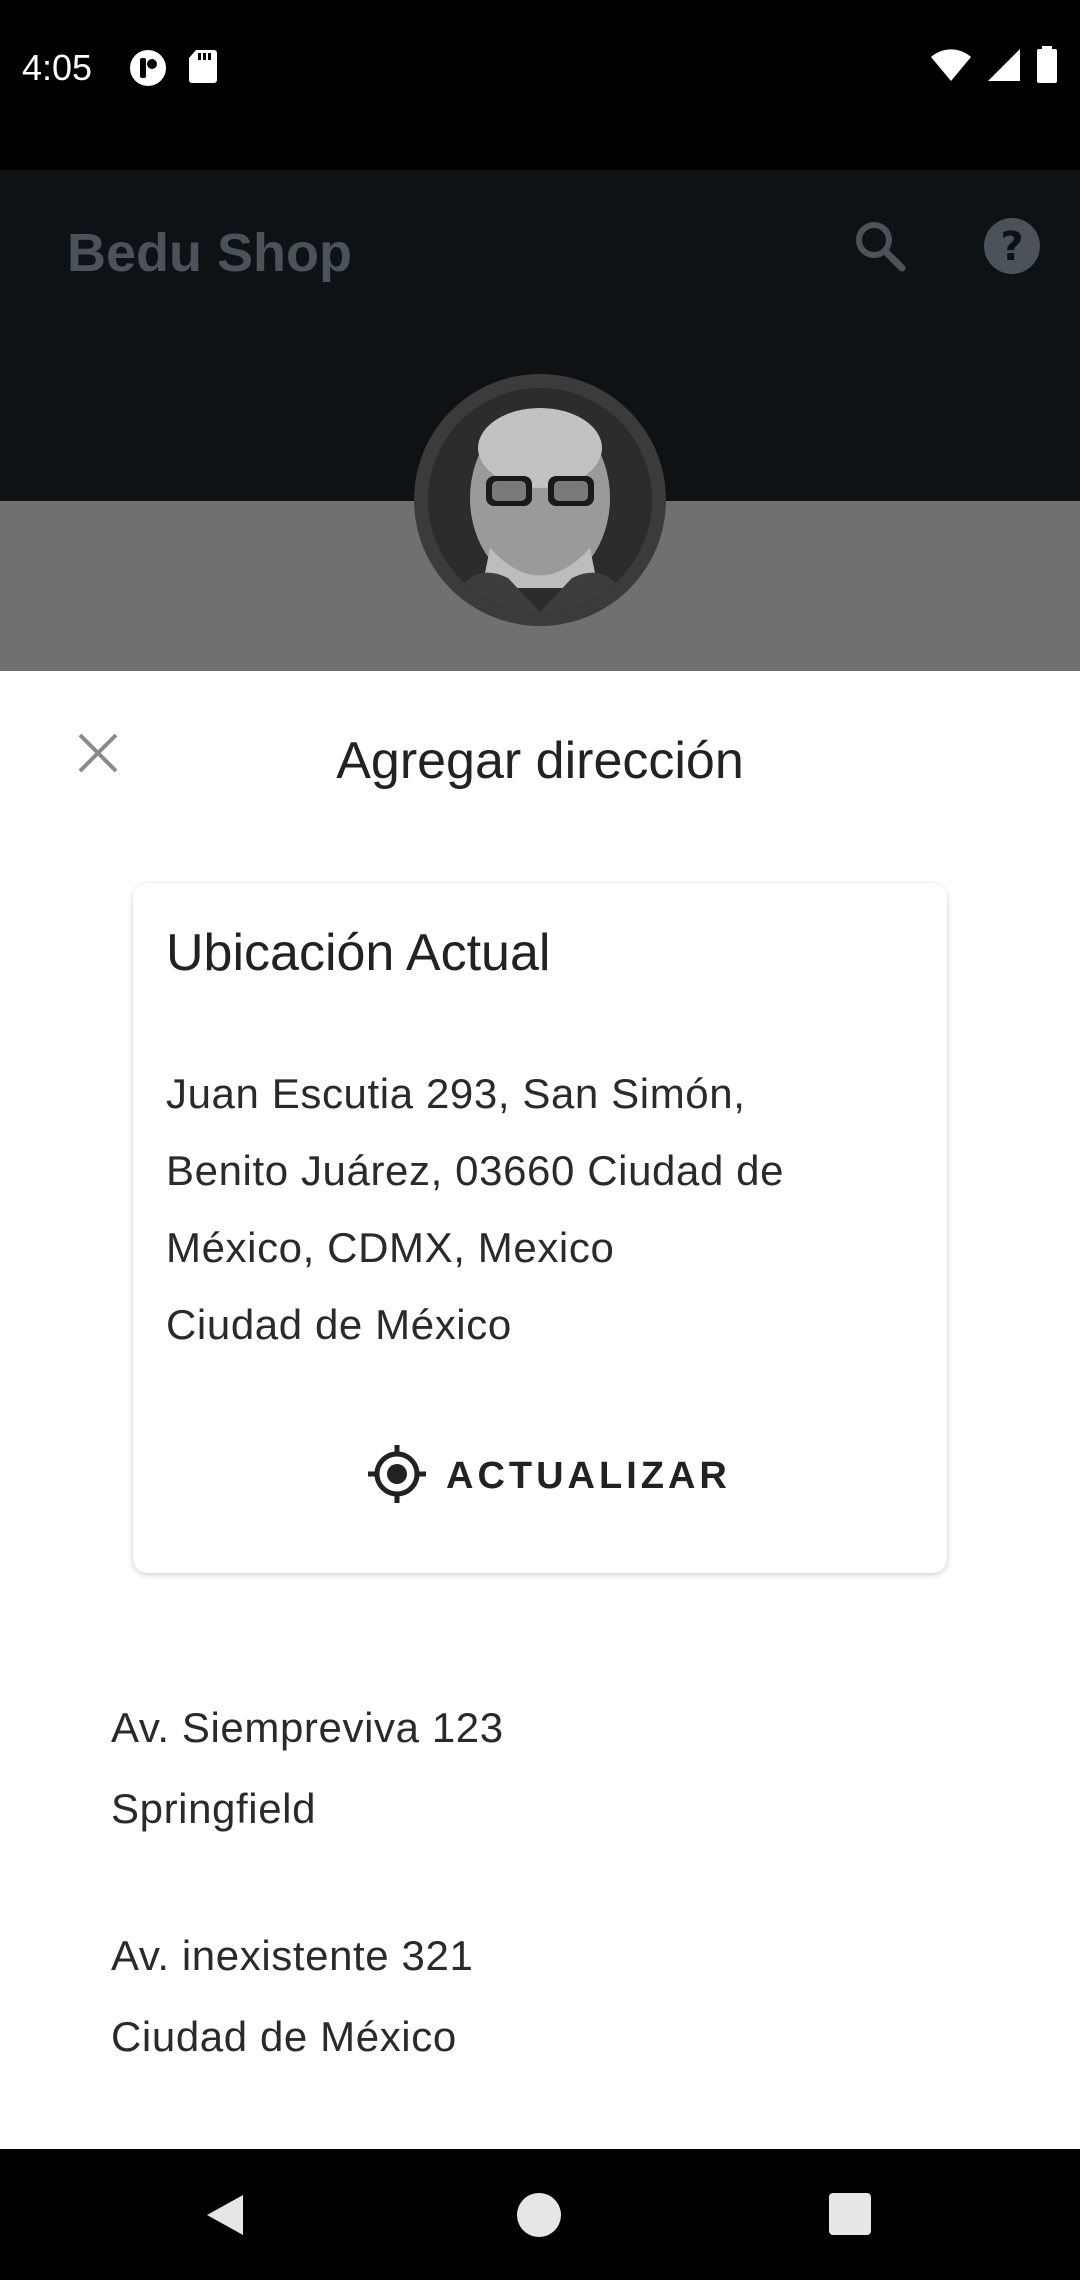 This screenshot has width=1080, height=2280. Describe the element at coordinates (292, 1955) in the screenshot. I see `saved-address-street: Av. inexistente 321` at that location.